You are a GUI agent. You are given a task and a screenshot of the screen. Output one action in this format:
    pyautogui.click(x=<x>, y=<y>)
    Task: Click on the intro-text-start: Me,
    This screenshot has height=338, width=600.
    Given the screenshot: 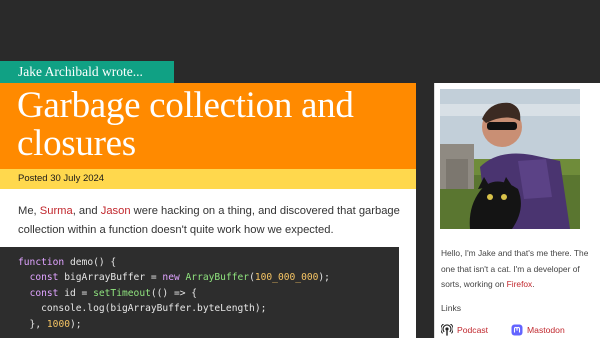 What is the action you would take?
    pyautogui.click(x=29, y=211)
    